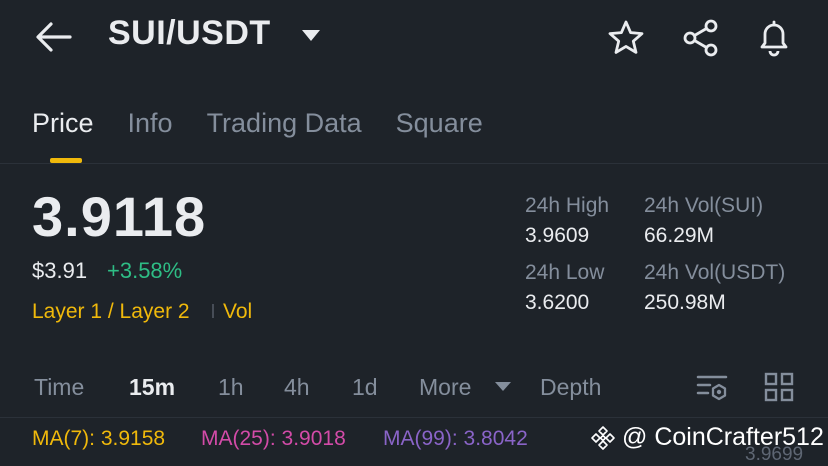  I want to click on tab-bar: Price Info Trading Data Square, so click(257, 123).